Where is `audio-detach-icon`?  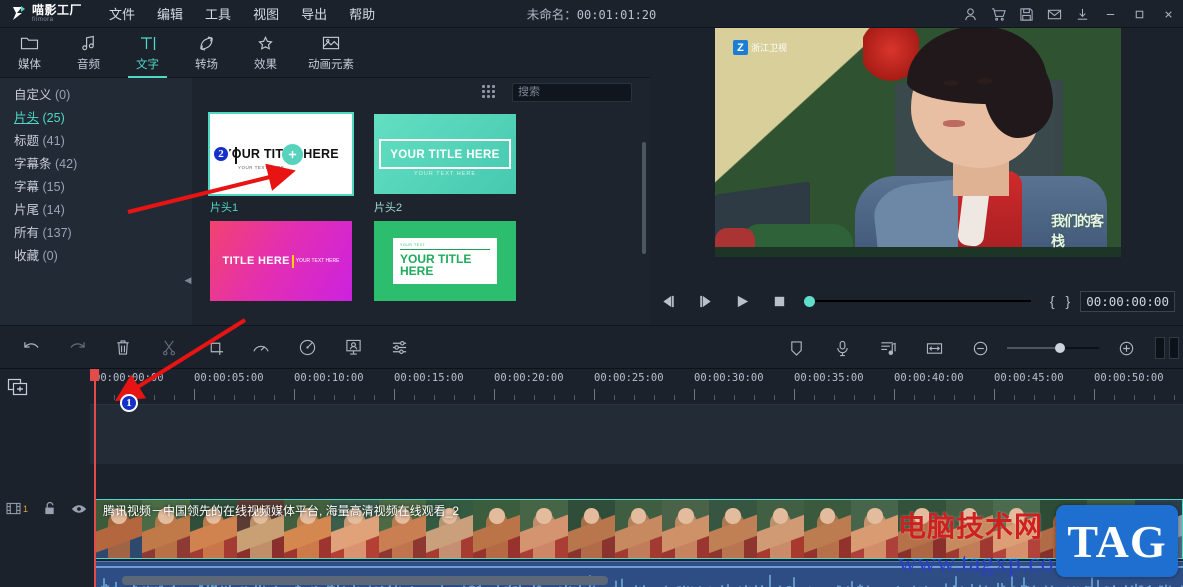 audio-detach-icon is located at coordinates (888, 348).